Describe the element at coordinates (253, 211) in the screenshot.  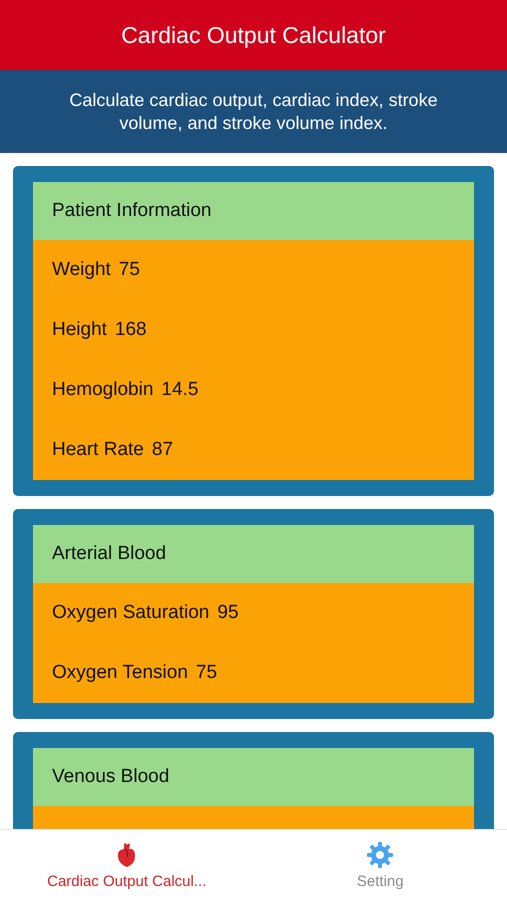
I see `section-heading: Patient Information` at that location.